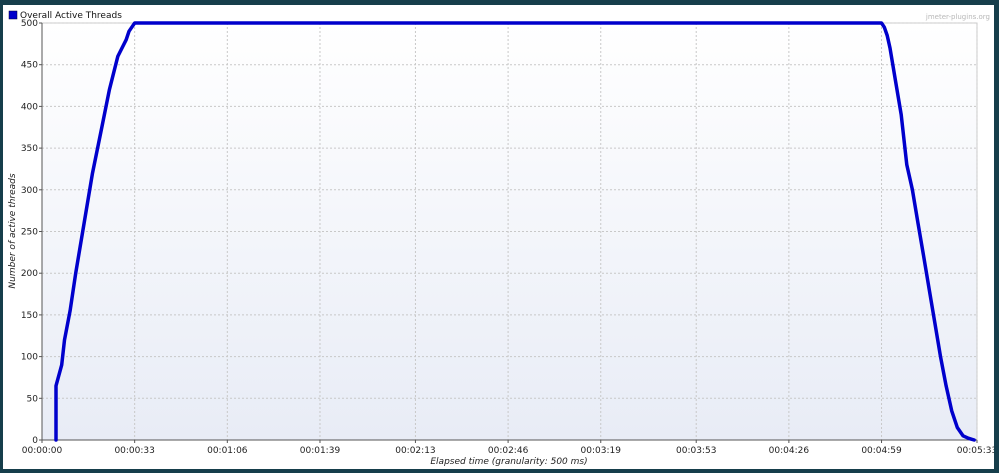 The height and width of the screenshot is (473, 999). Describe the element at coordinates (601, 451) in the screenshot. I see `x-tick-label: 00:03:19` at that location.